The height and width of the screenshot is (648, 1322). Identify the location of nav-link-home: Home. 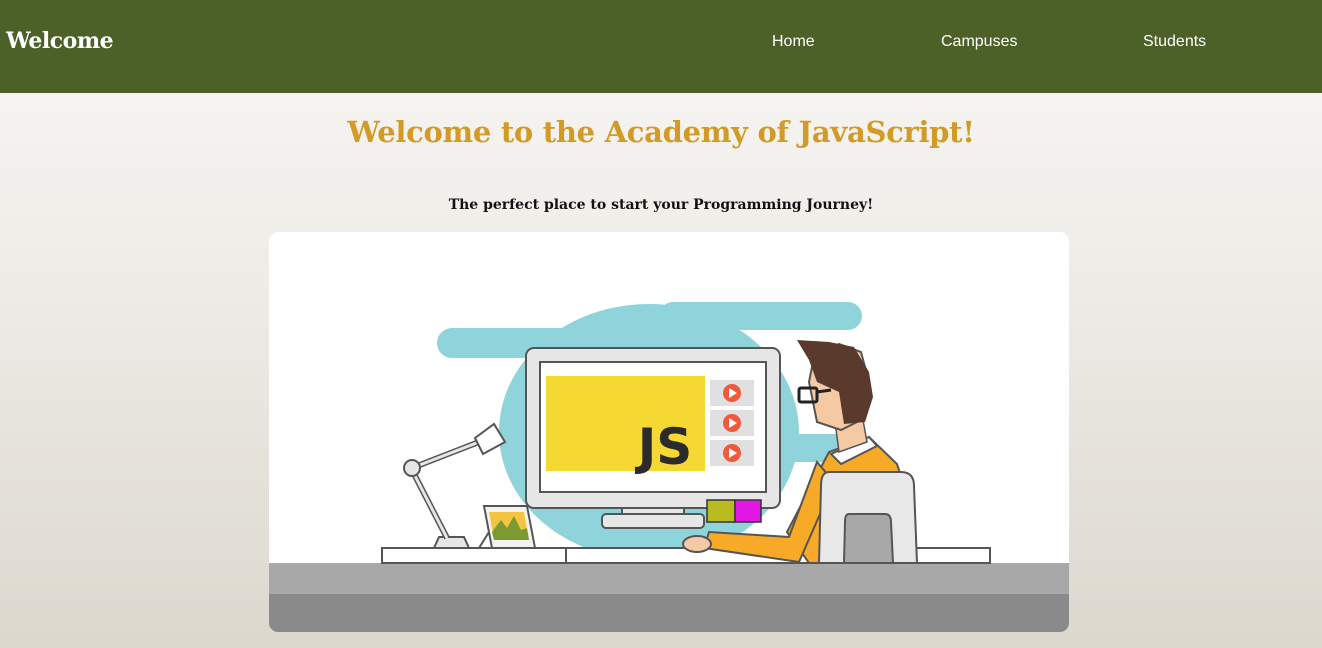
(793, 42).